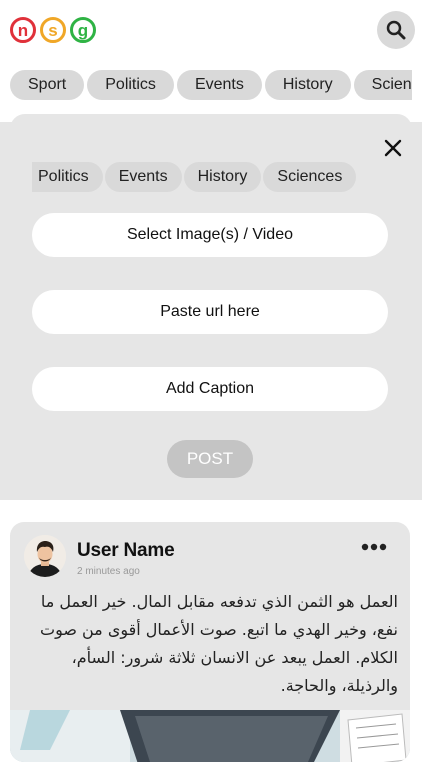 The height and width of the screenshot is (762, 422). What do you see at coordinates (307, 85) in the screenshot?
I see `category-history: History` at bounding box center [307, 85].